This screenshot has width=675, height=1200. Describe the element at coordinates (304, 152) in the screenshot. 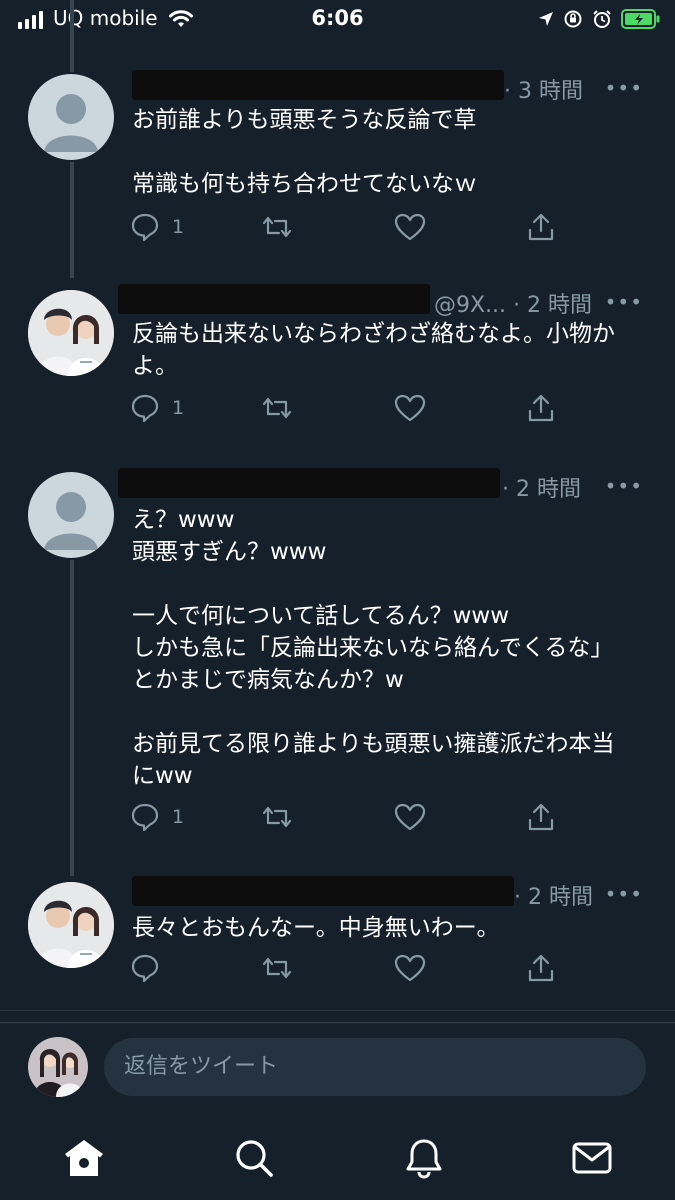

I see `tweet-text: お前誰よりも頭悪そうな反論で草 常識も何も持ち合わせてないなｗ` at that location.